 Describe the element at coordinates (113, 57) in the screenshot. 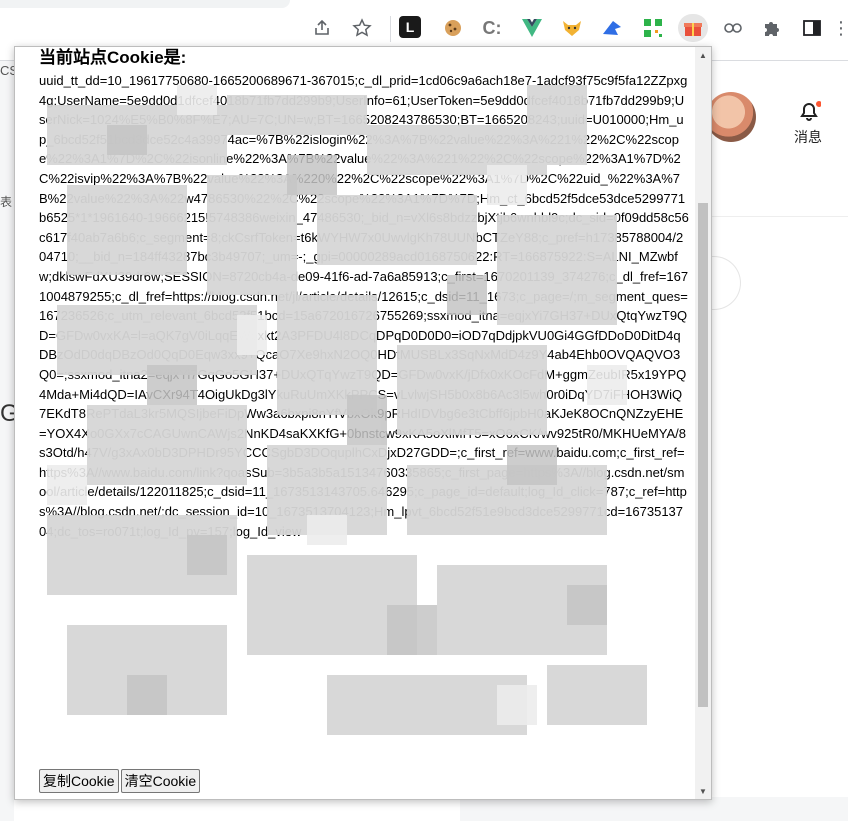

I see `popup-title: 当前站点Cookie是:` at that location.